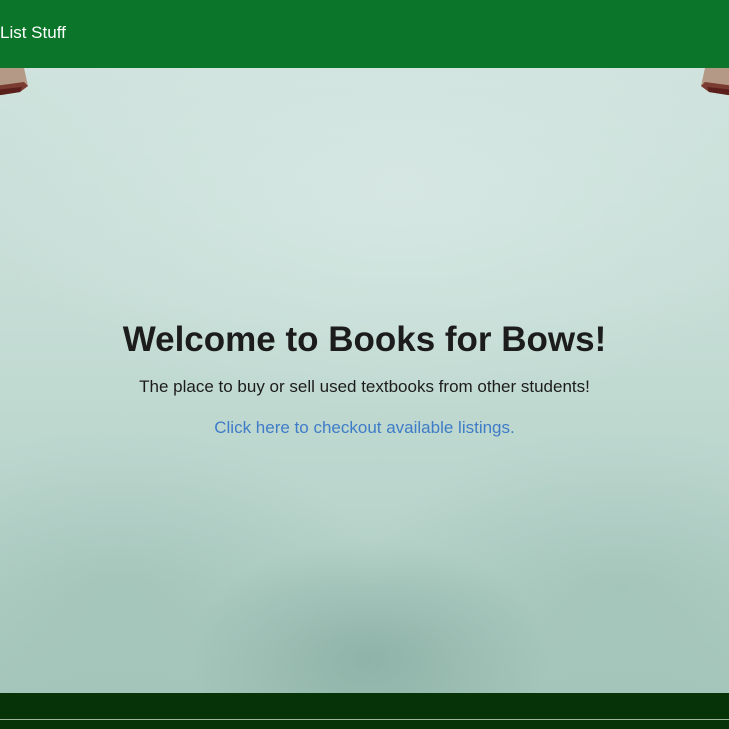 The height and width of the screenshot is (729, 729). Describe the element at coordinates (364, 719) in the screenshot. I see `footer-divider` at that location.